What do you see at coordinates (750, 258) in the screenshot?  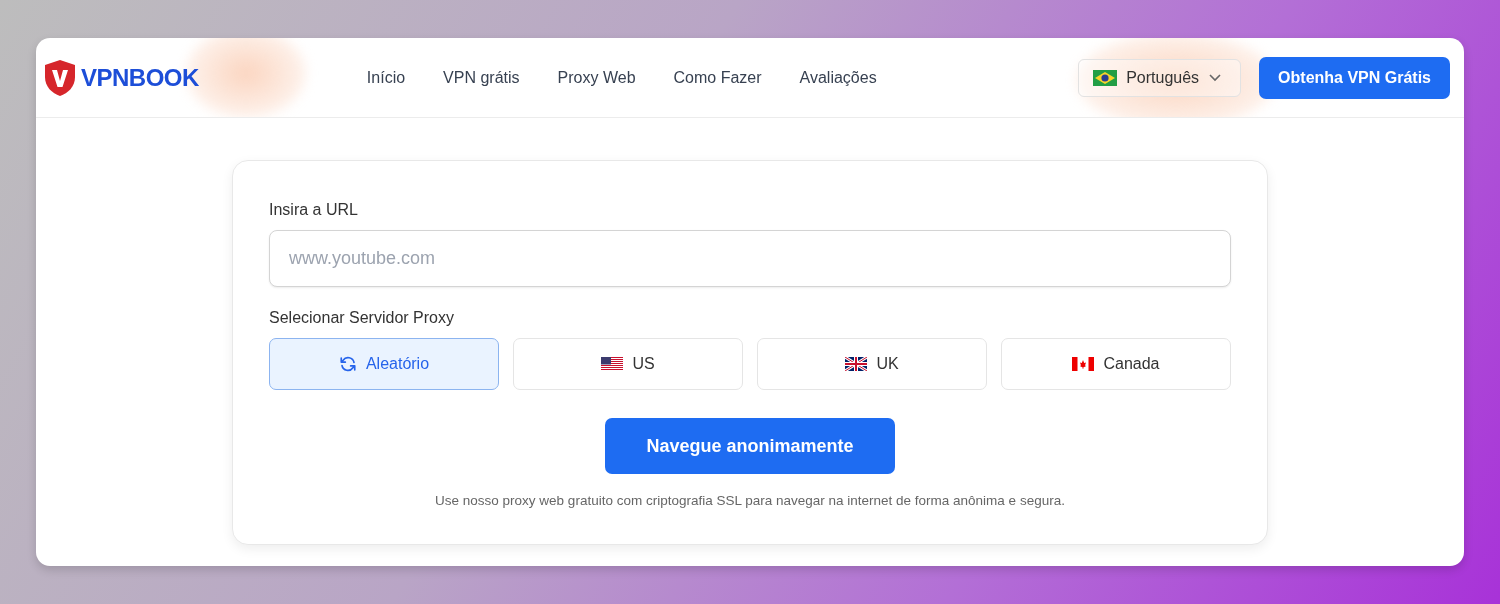 I see `url-input-field: www.youtube.com` at bounding box center [750, 258].